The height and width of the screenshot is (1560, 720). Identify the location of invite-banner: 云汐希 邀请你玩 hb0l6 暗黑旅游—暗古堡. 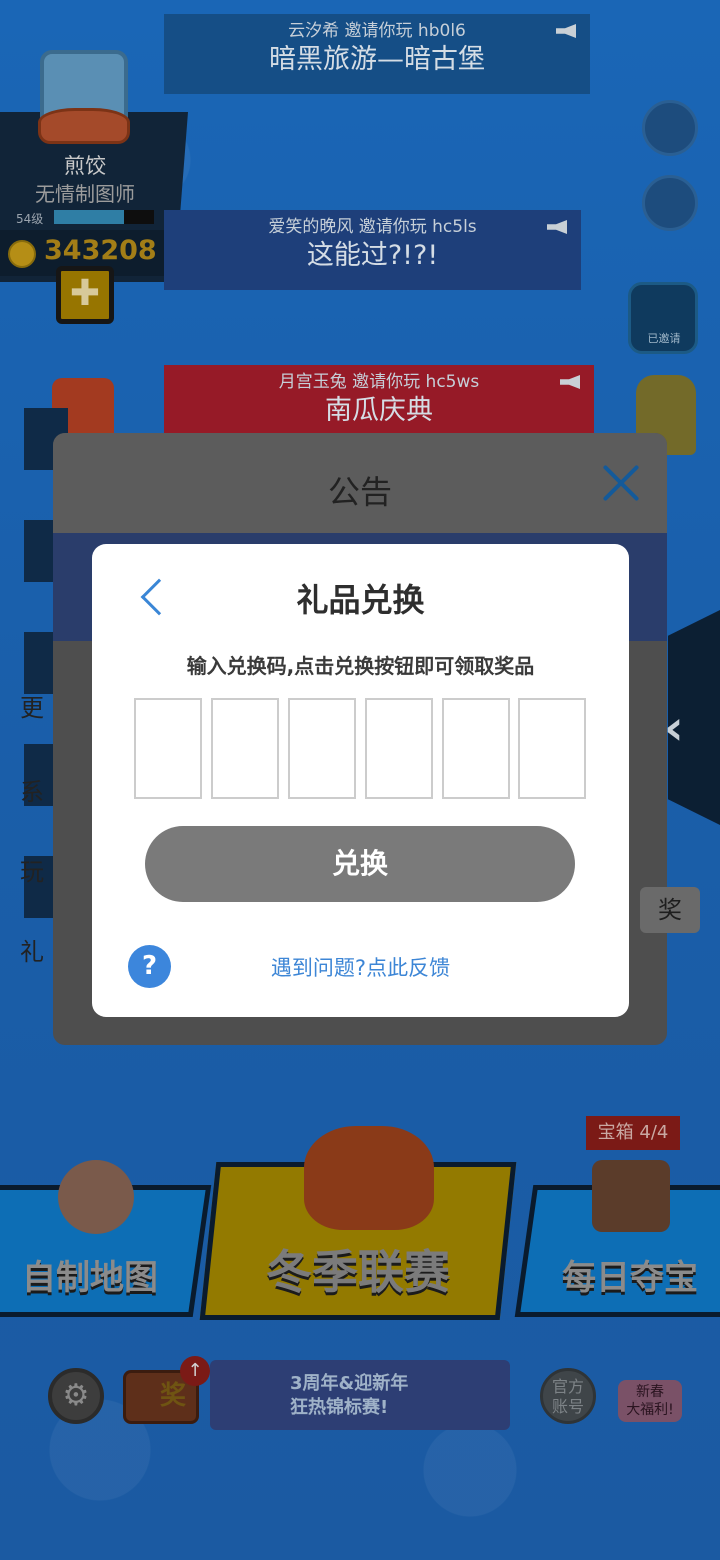
(377, 54).